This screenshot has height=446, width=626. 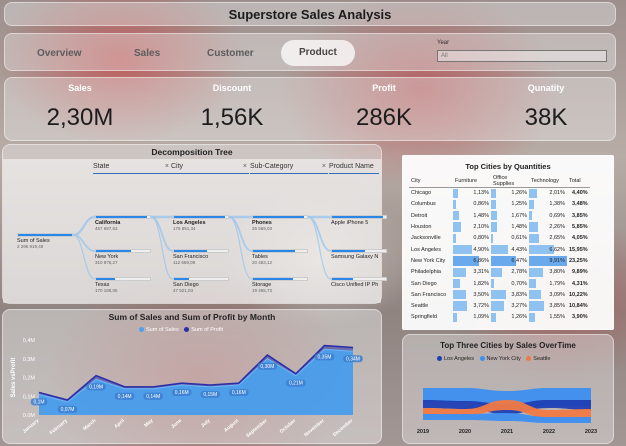 I want to click on percent-cell: 2,65%, so click(x=548, y=238).